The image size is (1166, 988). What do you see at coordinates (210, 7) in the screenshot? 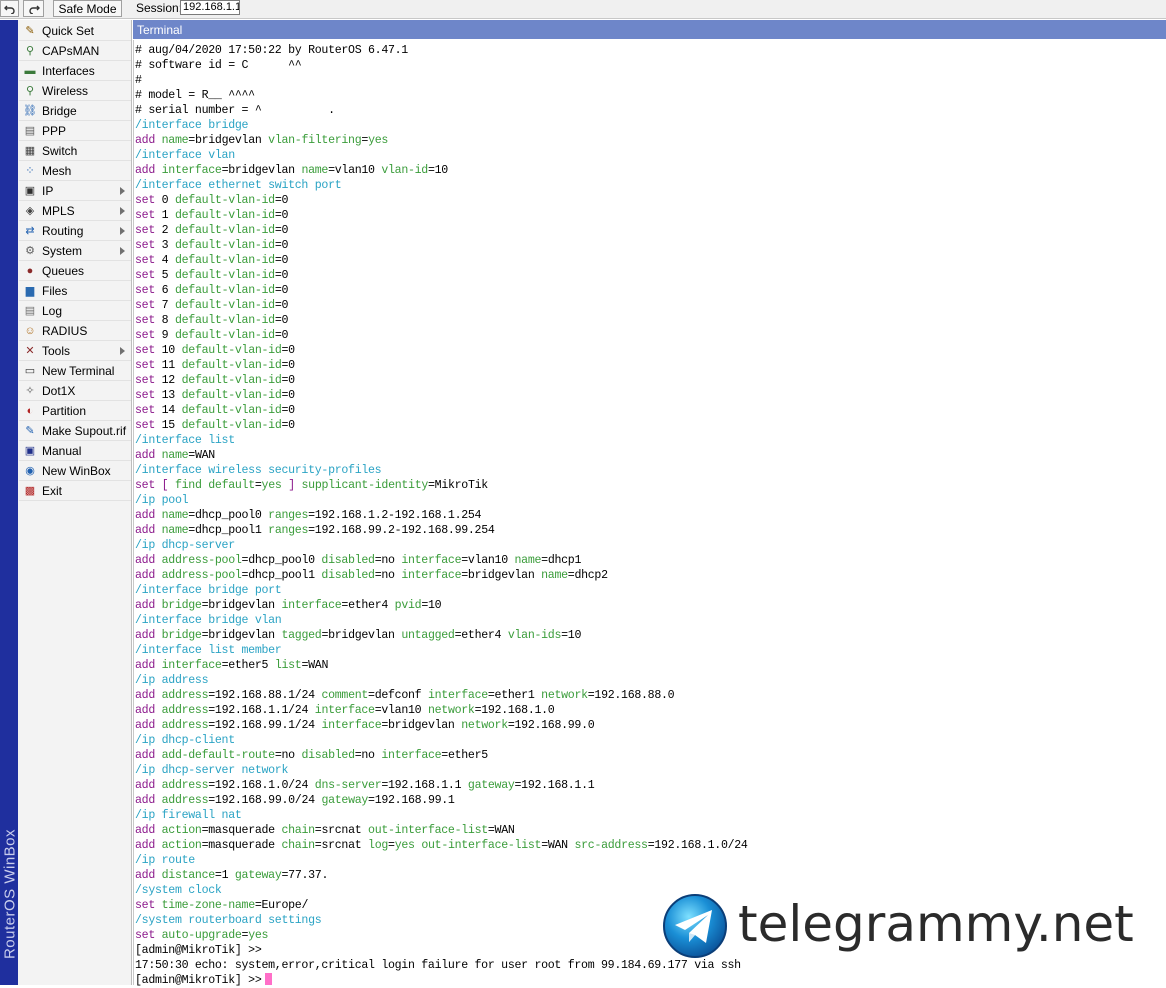
I see `session-input: 192.168.1.1` at bounding box center [210, 7].